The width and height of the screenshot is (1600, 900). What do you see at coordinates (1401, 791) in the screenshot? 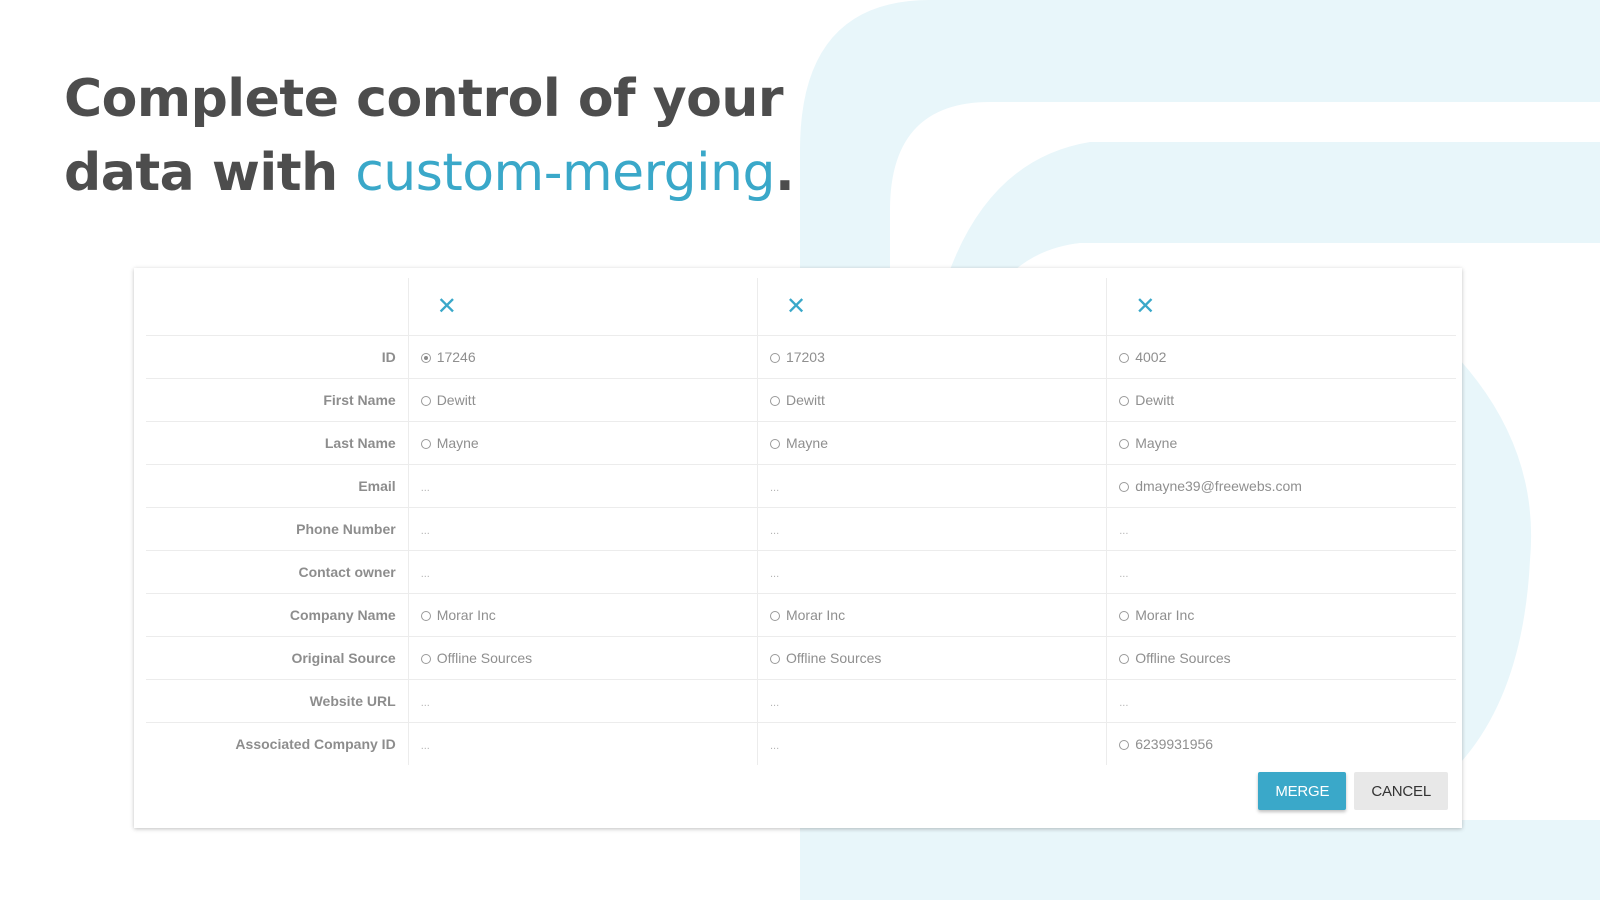
I see `cancel-button: CANCEL` at bounding box center [1401, 791].